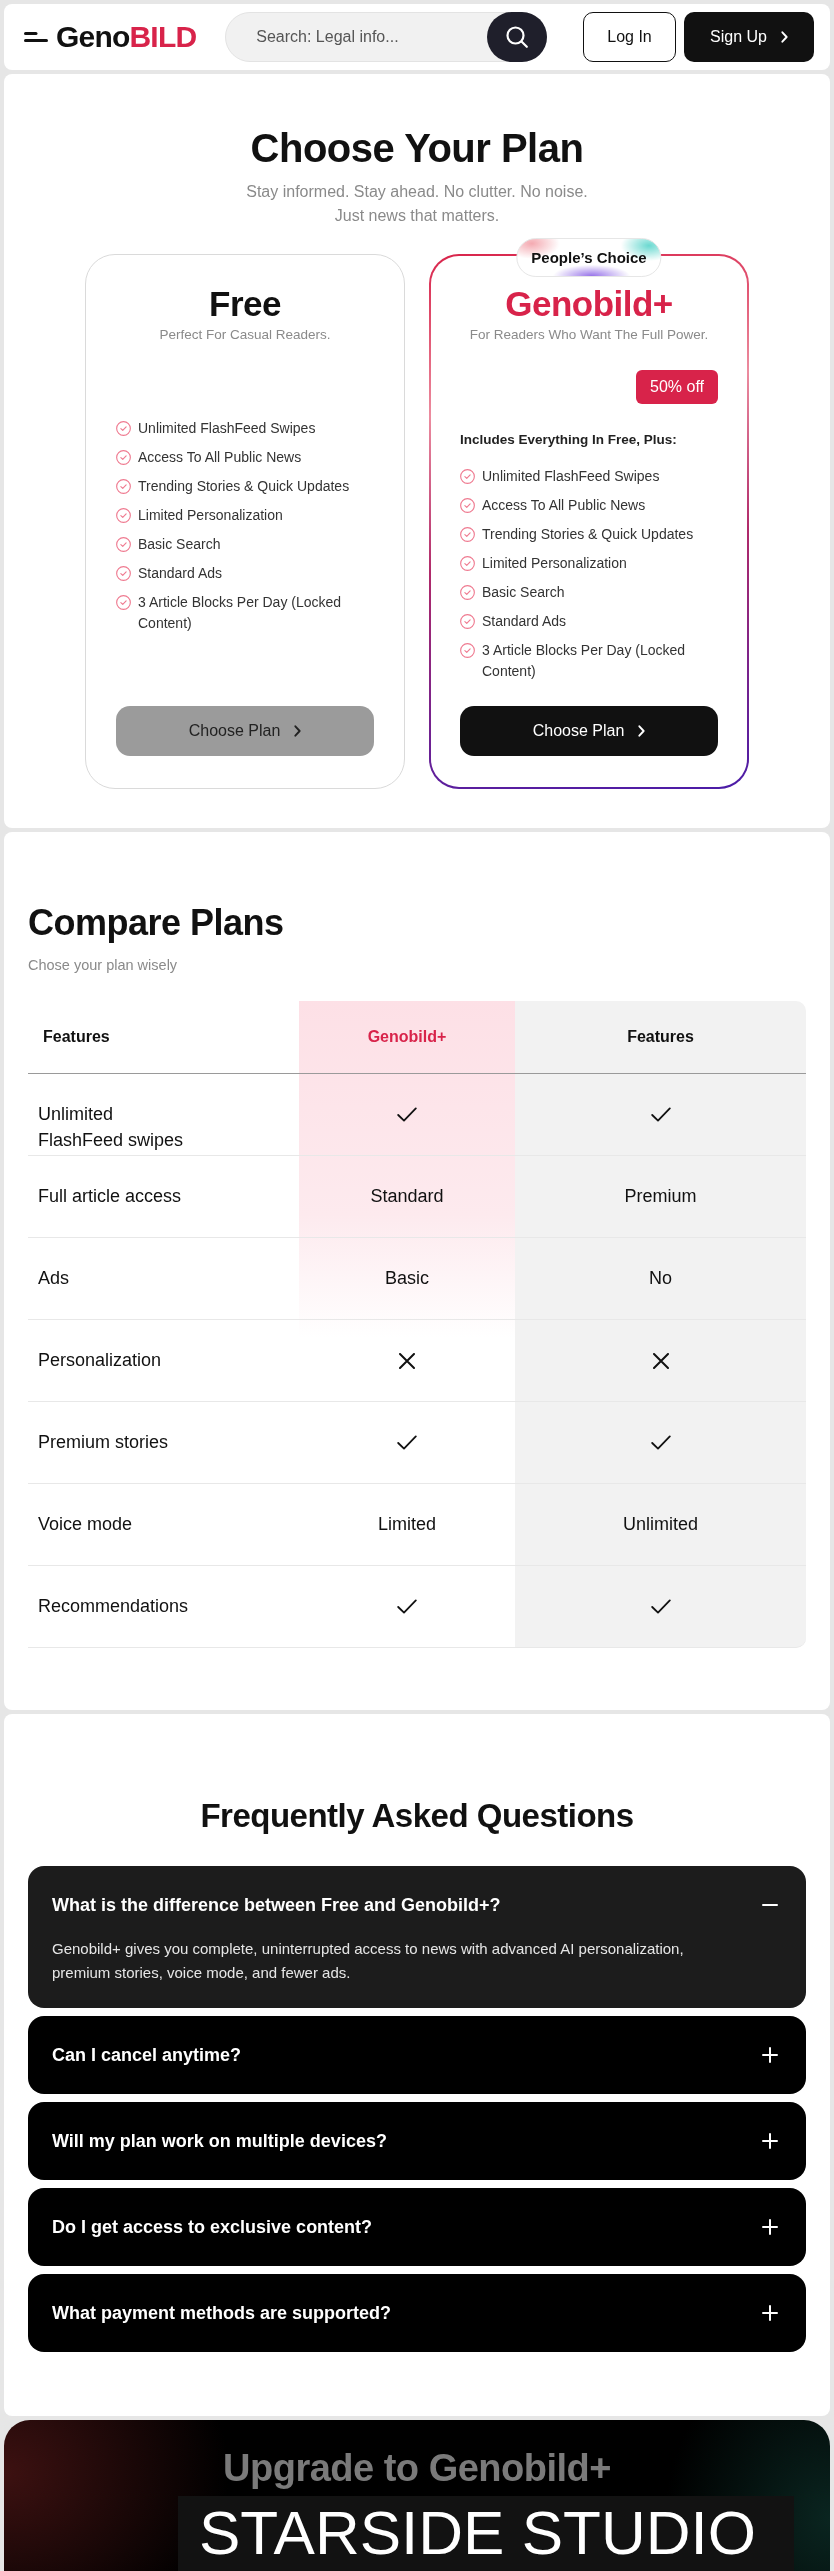 The width and height of the screenshot is (834, 2571). What do you see at coordinates (589, 257) in the screenshot?
I see `choice-badge: People’s Choice` at bounding box center [589, 257].